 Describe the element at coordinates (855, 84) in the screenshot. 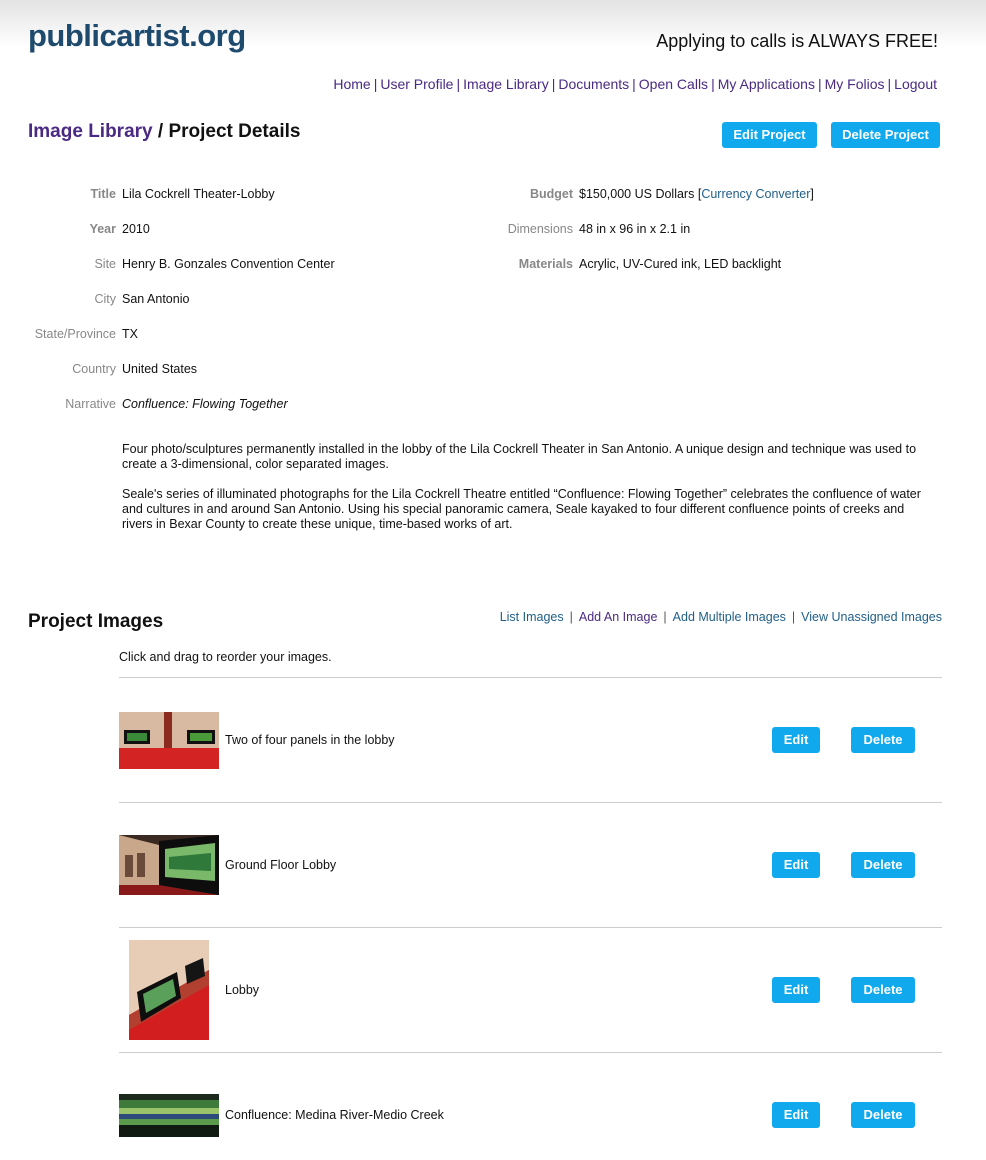

I see `nav-my-folios: My Folios` at that location.